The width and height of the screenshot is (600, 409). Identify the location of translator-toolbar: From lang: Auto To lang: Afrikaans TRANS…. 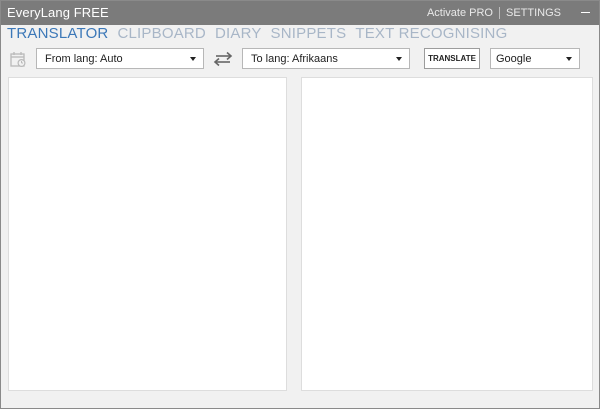
(300, 59).